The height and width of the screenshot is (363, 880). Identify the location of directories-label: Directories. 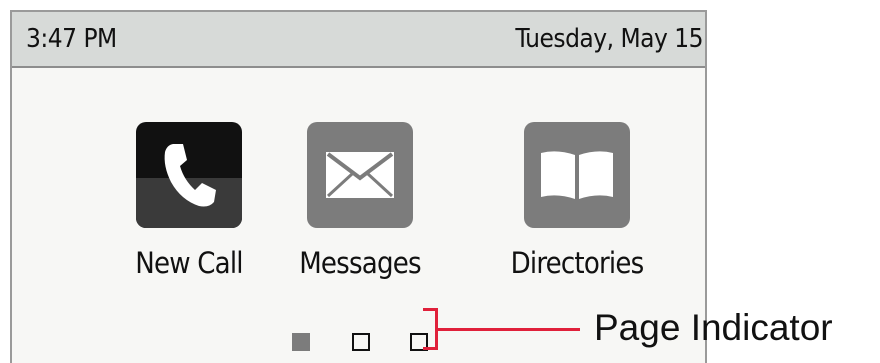
(577, 263).